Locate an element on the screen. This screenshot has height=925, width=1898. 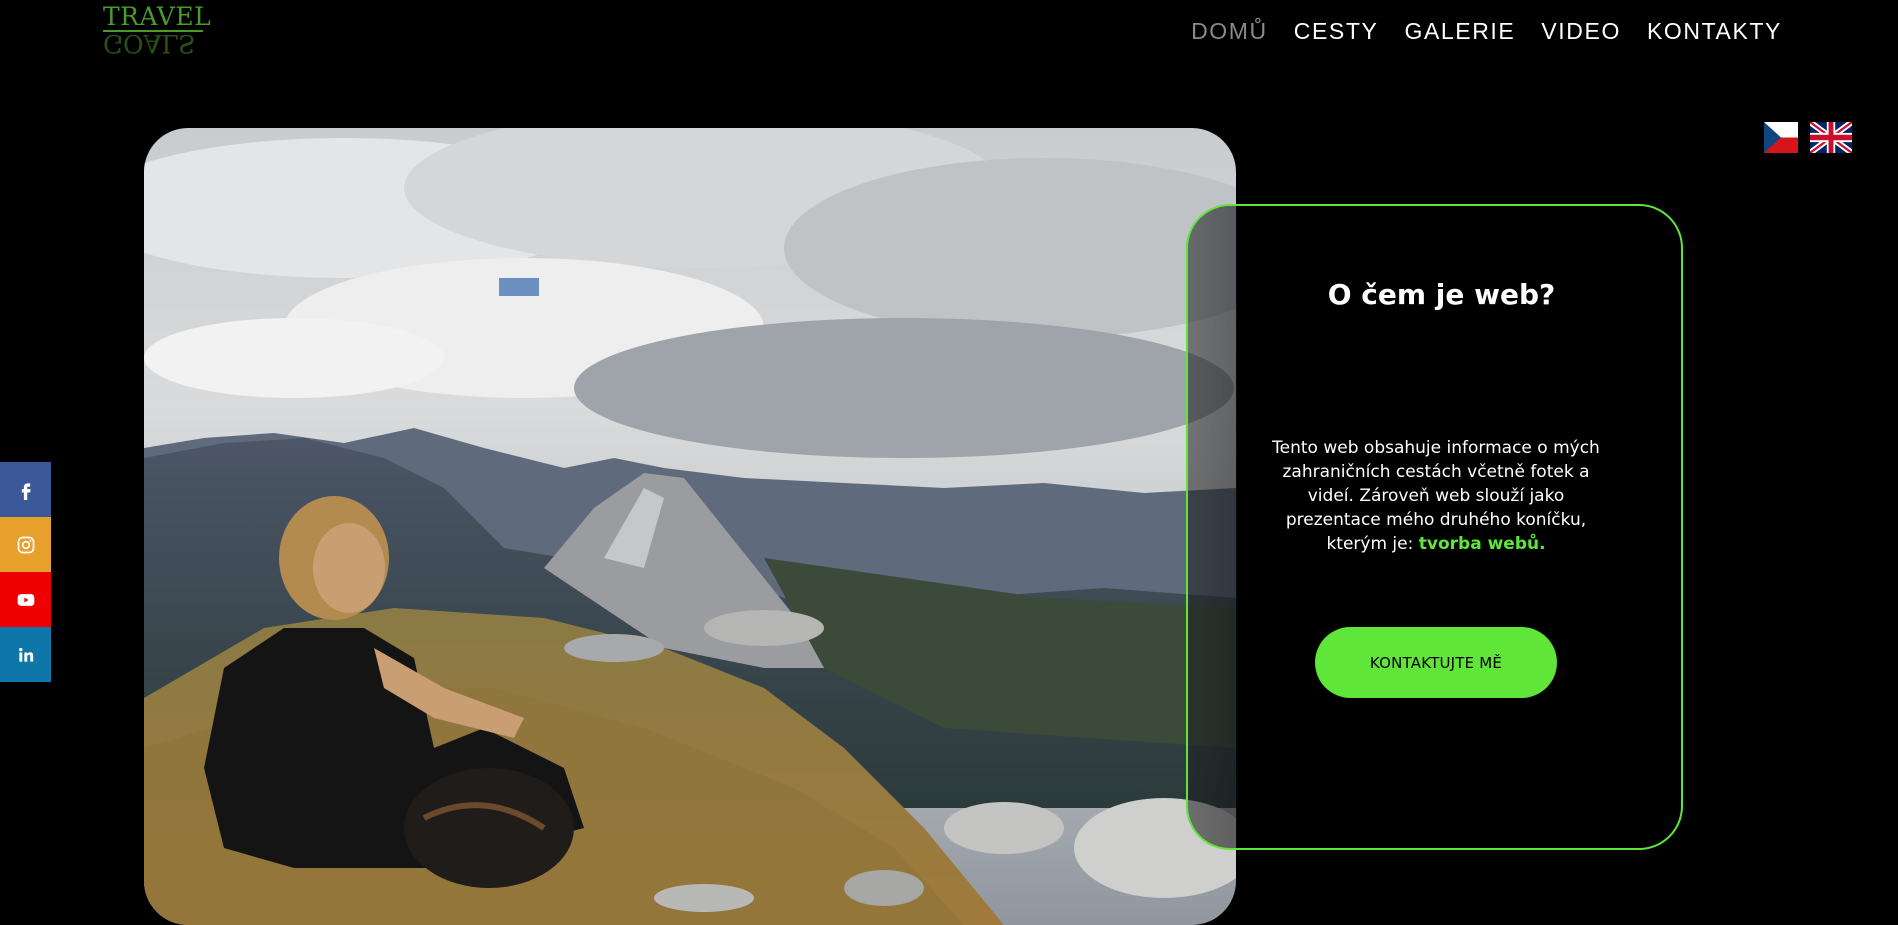
facebook-link is located at coordinates (25, 489).